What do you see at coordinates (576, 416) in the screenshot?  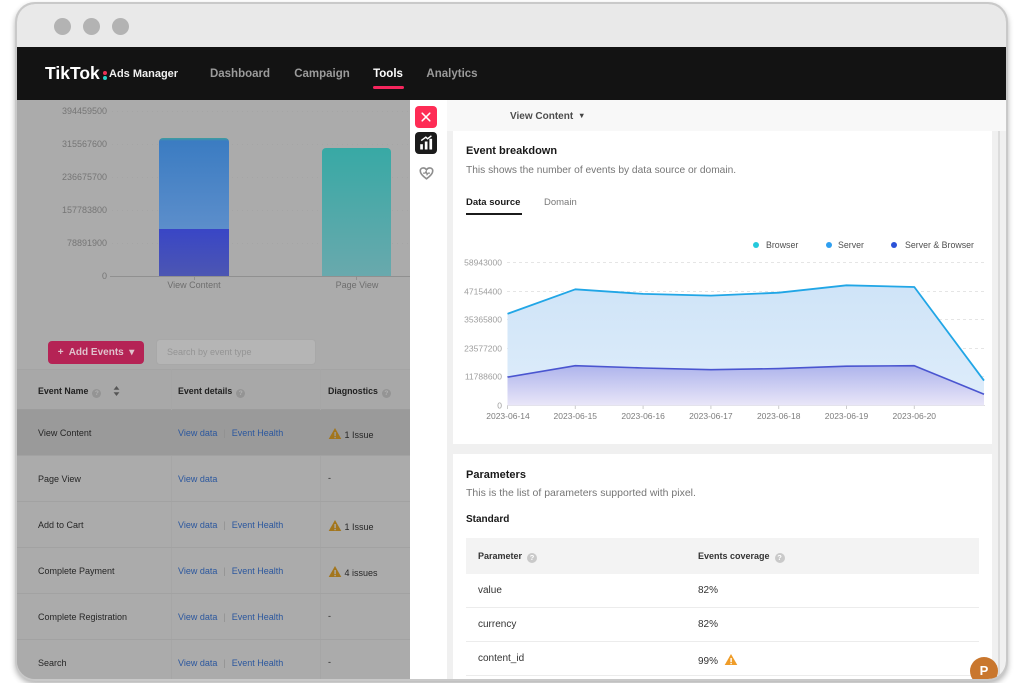 I see `svg-text: 2023-06-15` at bounding box center [576, 416].